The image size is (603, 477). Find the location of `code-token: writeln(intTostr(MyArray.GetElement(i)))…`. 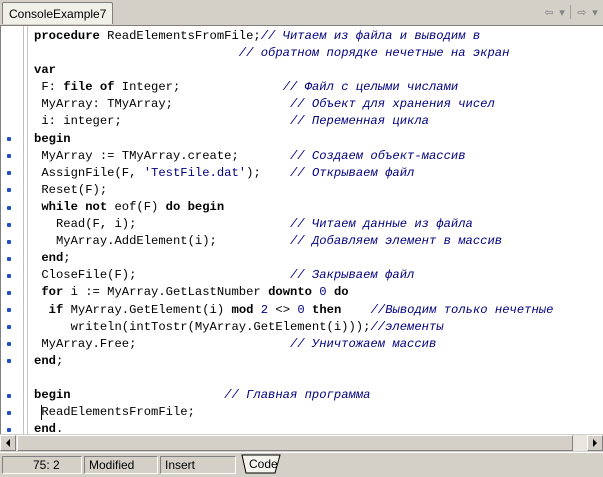

code-token: writeln(intTostr(MyArray.GetElement(i)))… is located at coordinates (202, 326).